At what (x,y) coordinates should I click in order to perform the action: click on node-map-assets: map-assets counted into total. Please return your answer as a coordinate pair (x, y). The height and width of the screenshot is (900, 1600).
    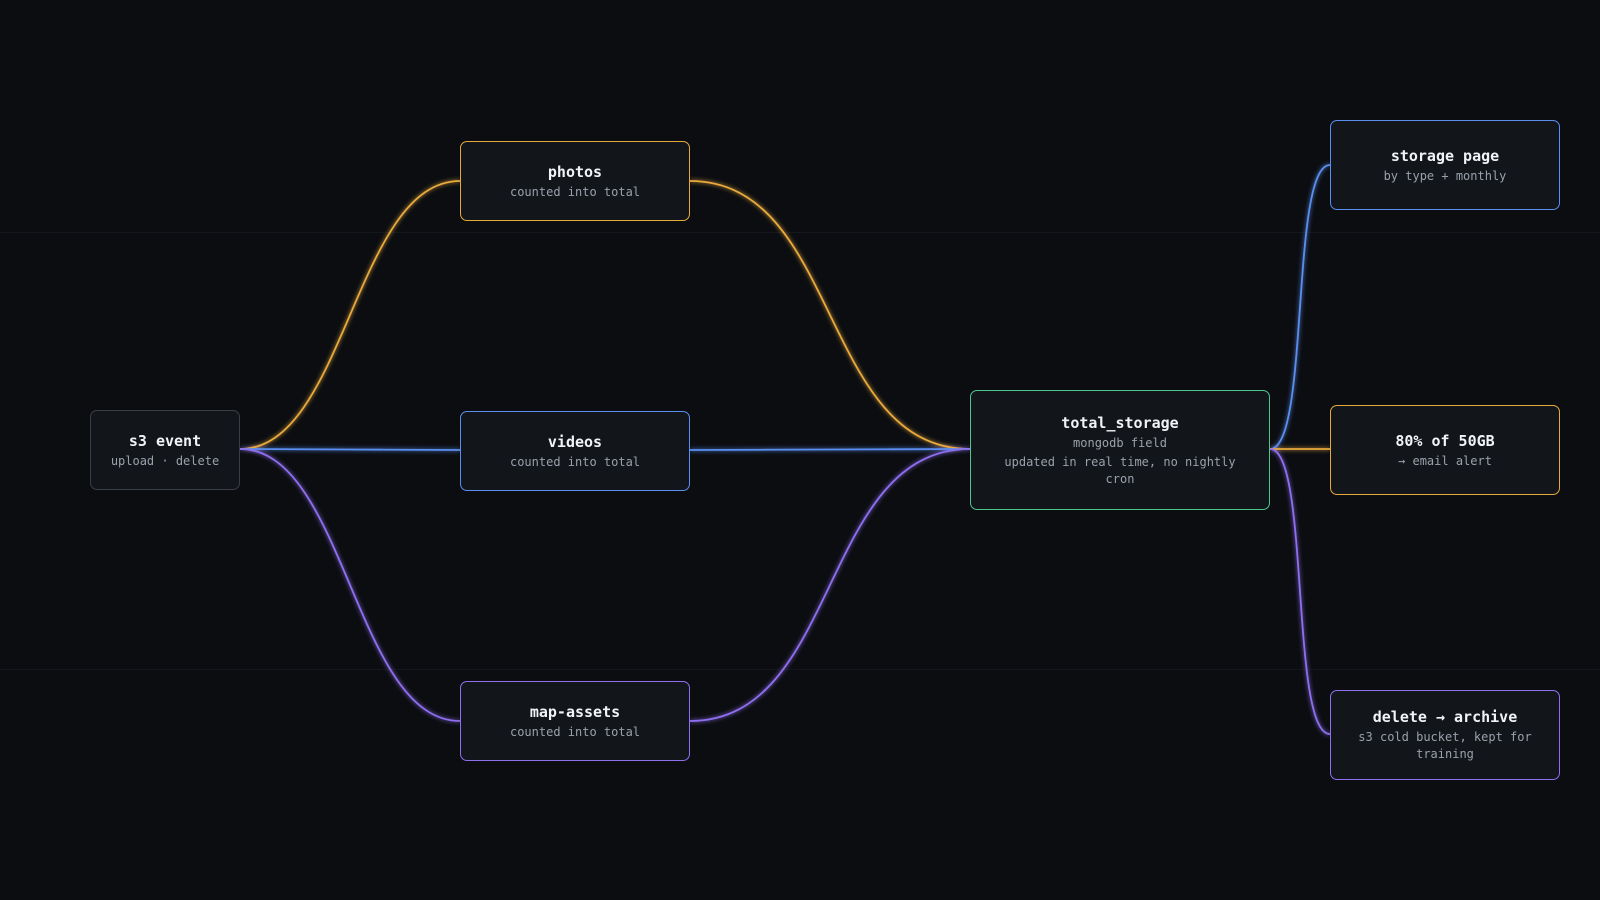
    Looking at the image, I should click on (575, 721).